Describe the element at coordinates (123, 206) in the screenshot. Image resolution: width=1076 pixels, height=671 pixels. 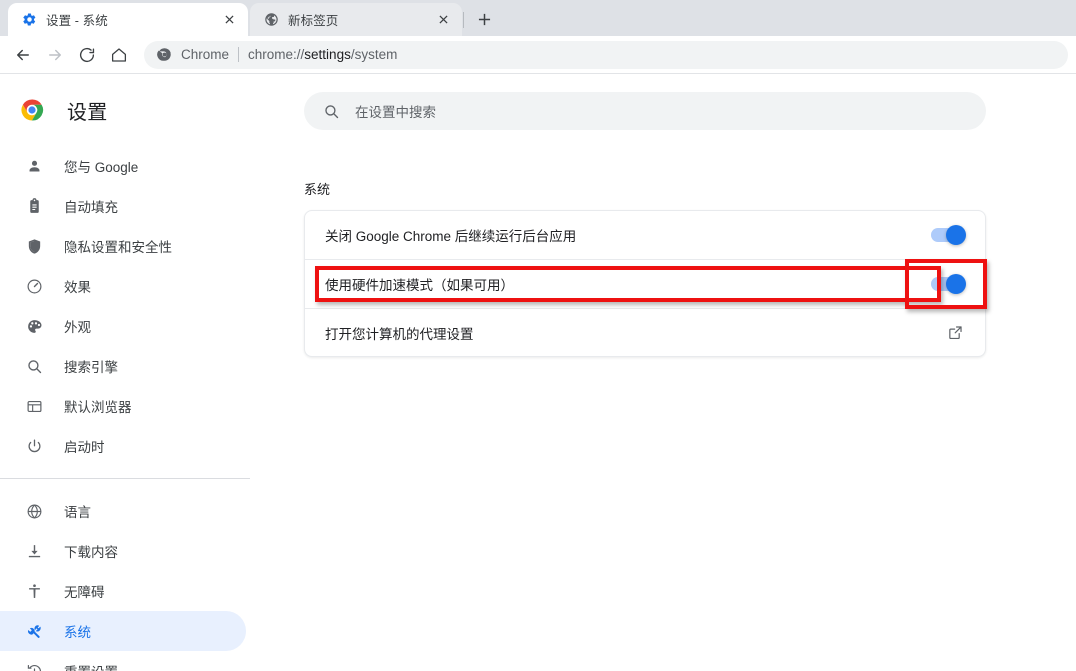
I see `sidebar-item-autofill: 自动填充` at that location.